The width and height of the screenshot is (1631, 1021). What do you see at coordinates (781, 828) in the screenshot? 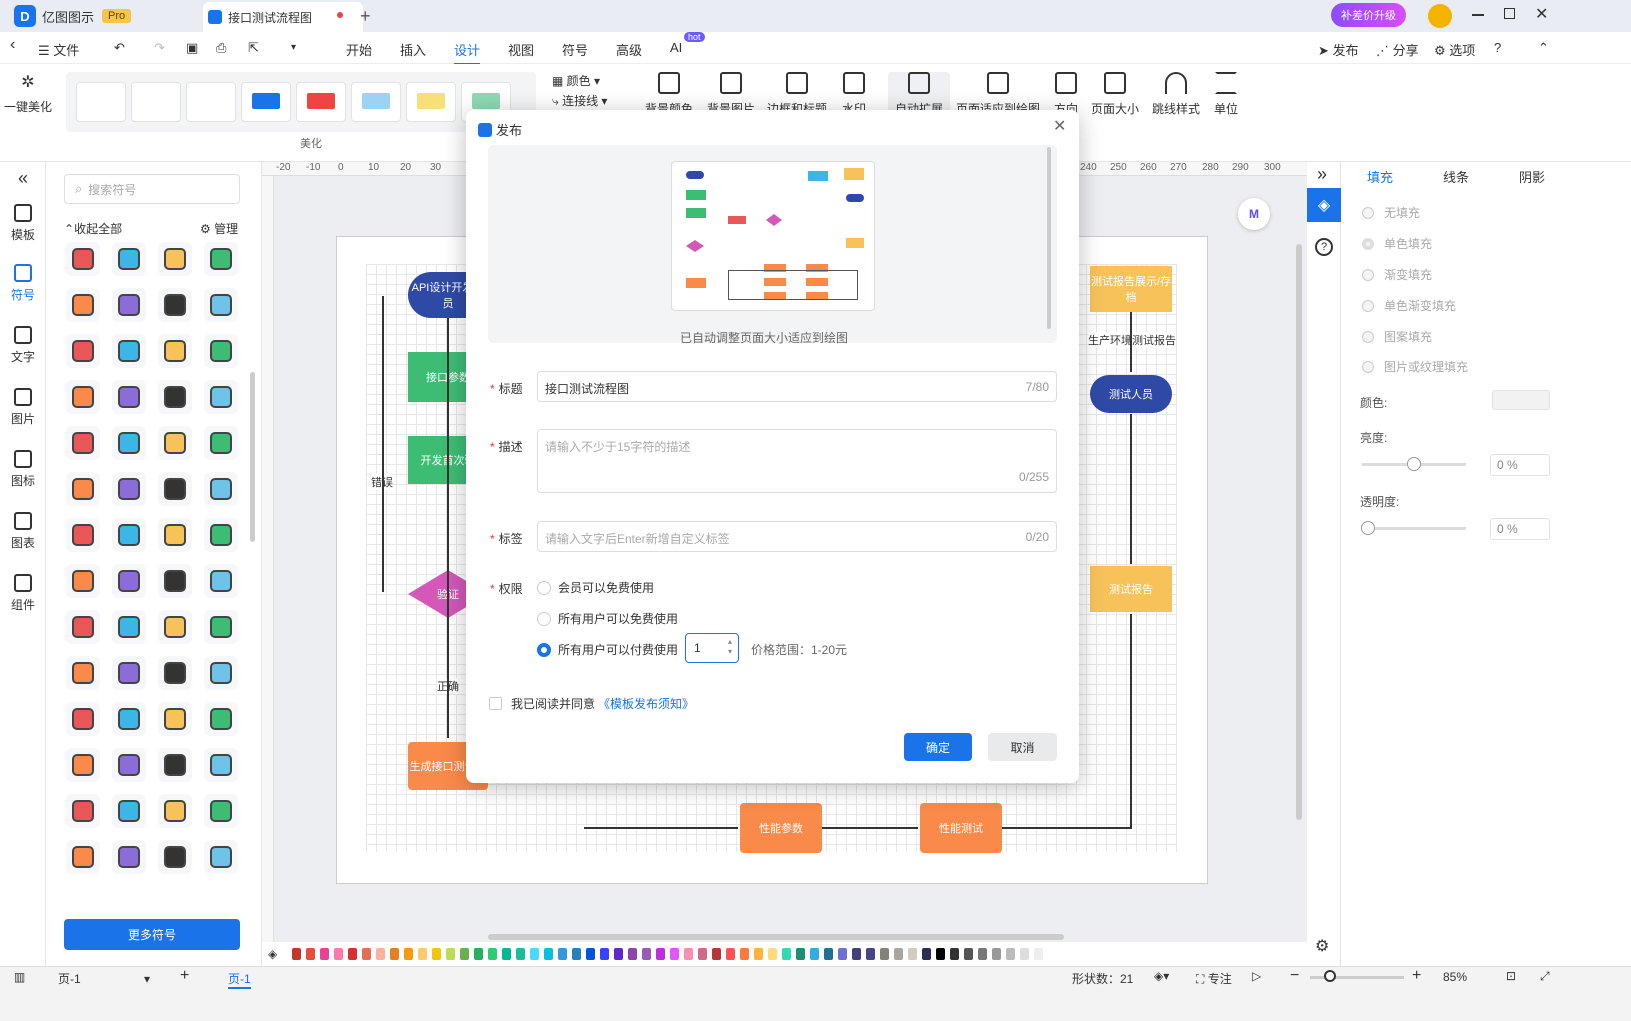
I see `flow-node: 性能参数` at bounding box center [781, 828].